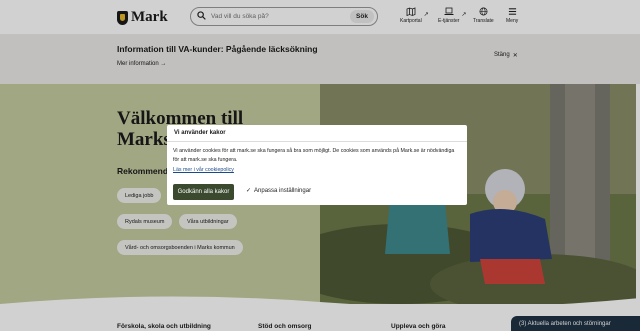  I want to click on accept-all-cookies-button: Godkänn alla kakor, so click(203, 192).